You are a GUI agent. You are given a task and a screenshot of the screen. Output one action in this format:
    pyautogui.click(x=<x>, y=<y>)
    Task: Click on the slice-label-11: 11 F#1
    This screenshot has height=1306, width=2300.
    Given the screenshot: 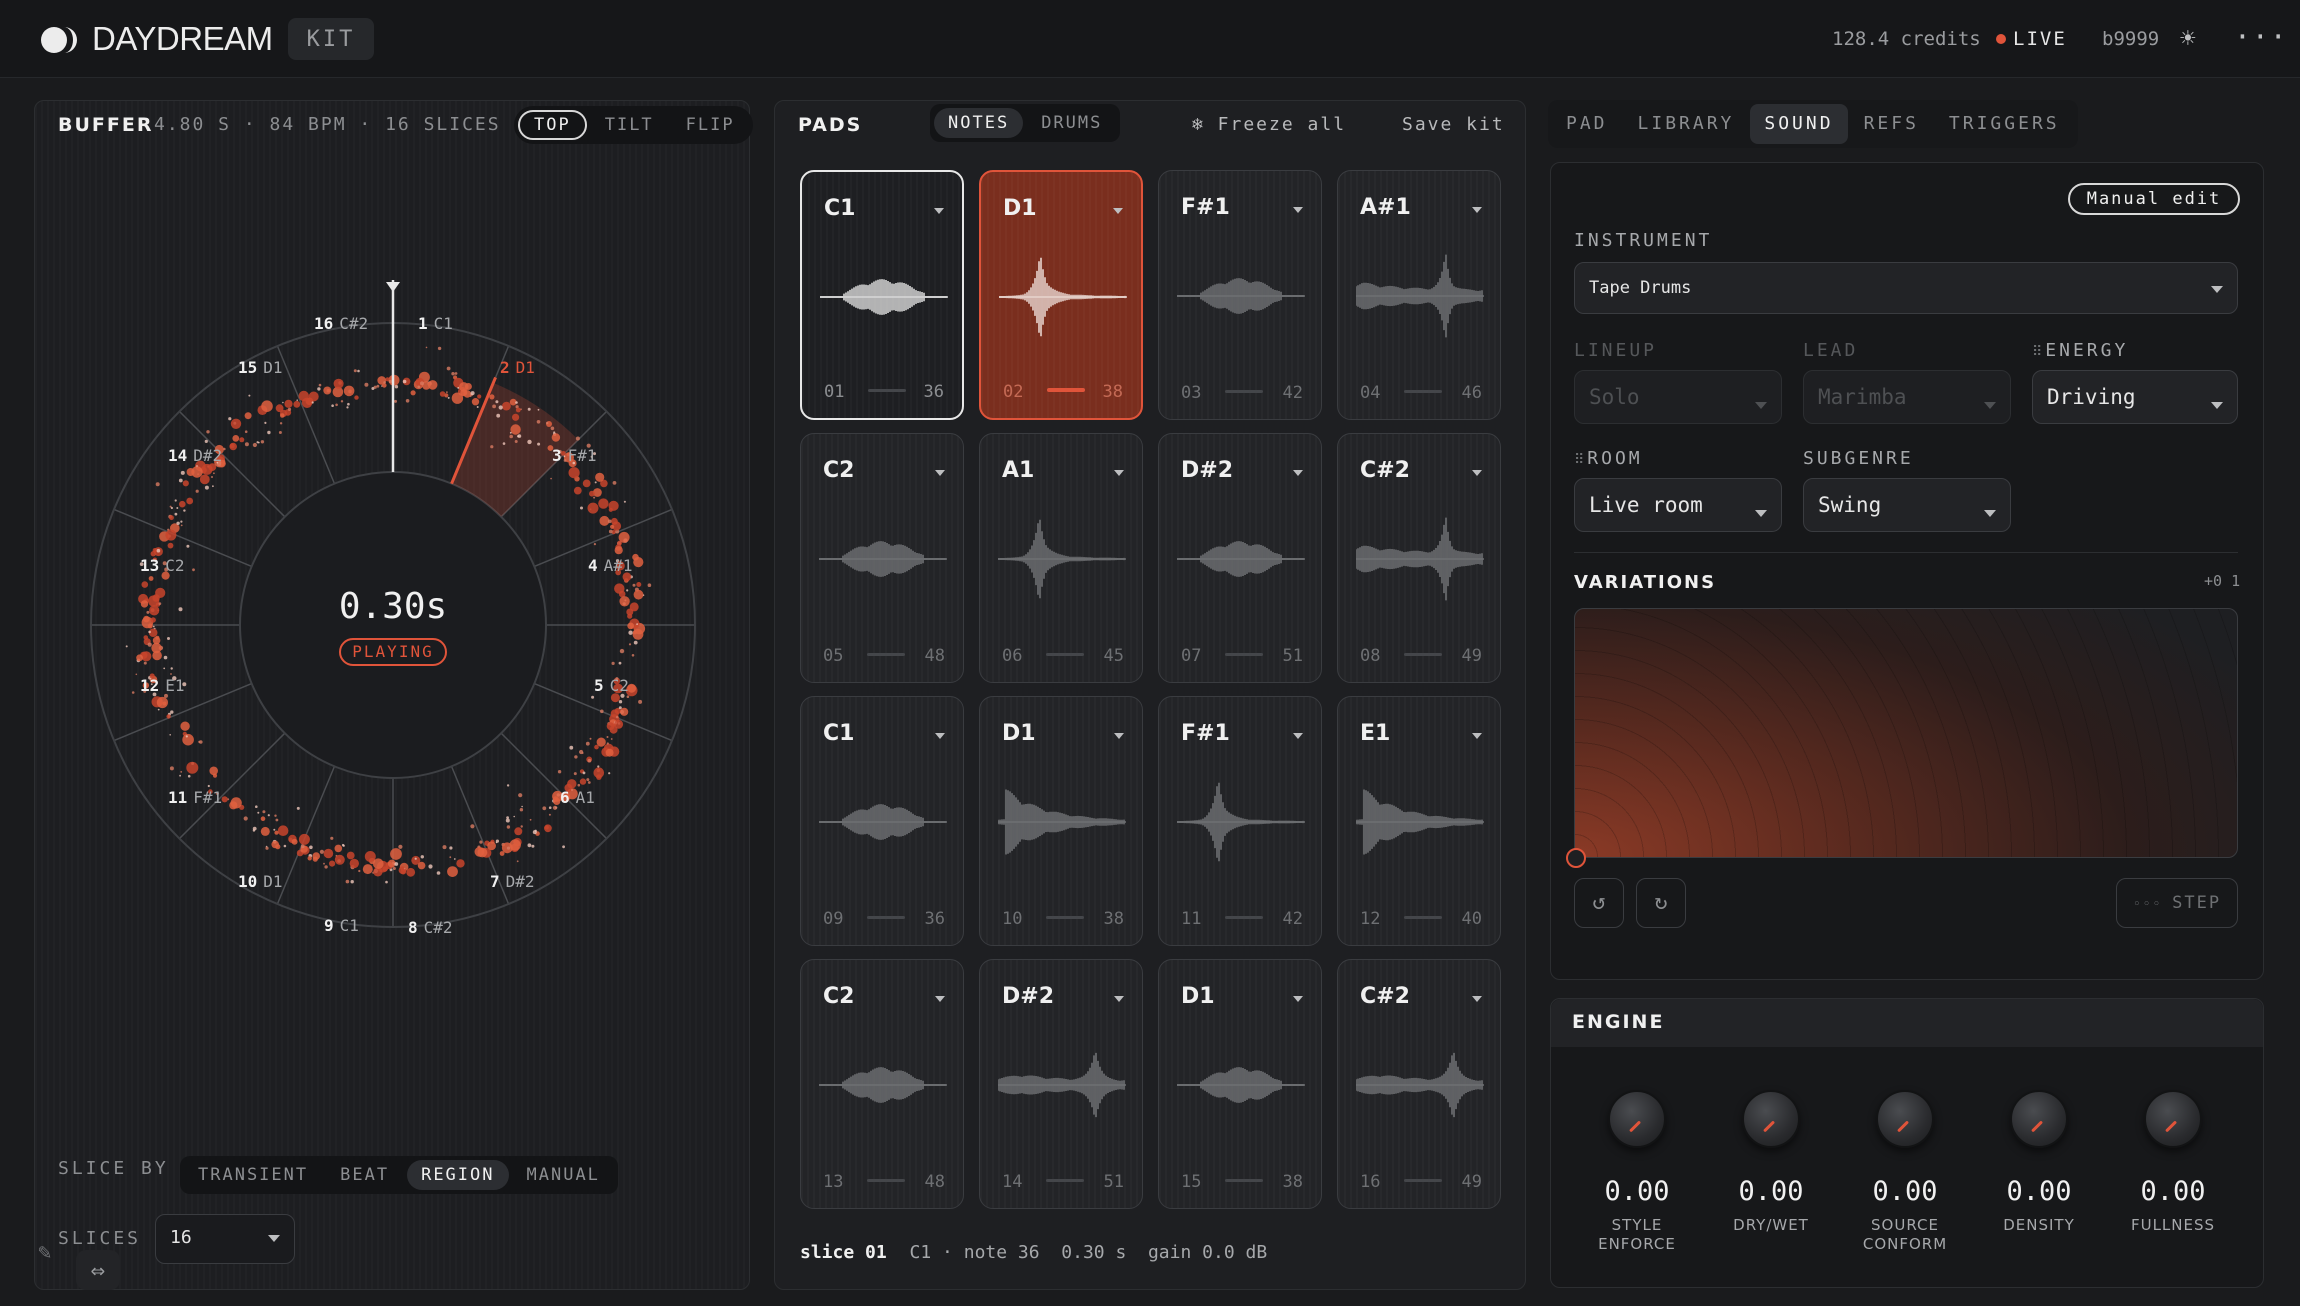 What is the action you would take?
    pyautogui.click(x=195, y=797)
    